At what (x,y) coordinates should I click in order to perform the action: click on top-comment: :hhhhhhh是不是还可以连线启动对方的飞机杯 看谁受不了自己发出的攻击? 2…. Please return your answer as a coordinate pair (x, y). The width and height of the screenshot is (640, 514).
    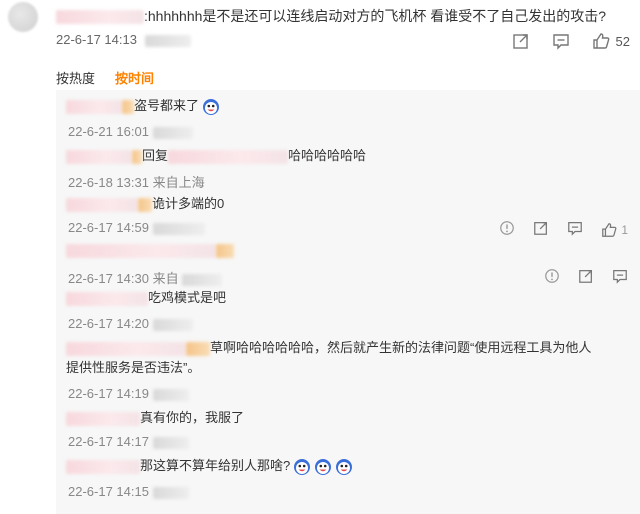
    Looking at the image, I should click on (320, 30).